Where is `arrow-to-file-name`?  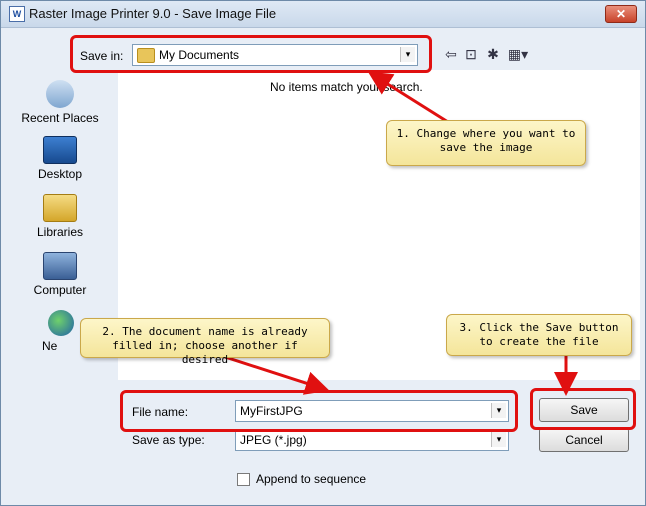 arrow-to-file-name is located at coordinates (275, 374).